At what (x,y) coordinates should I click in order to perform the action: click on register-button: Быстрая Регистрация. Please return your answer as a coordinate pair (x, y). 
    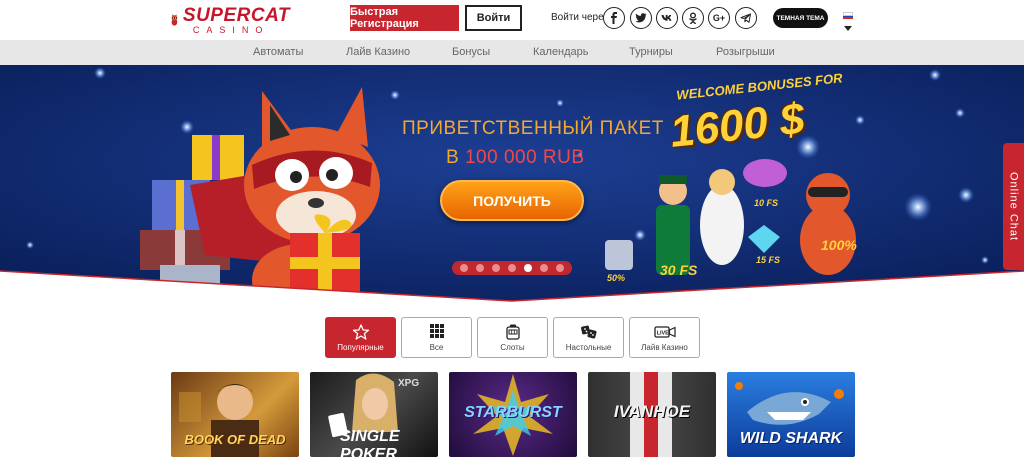
    Looking at the image, I should click on (404, 18).